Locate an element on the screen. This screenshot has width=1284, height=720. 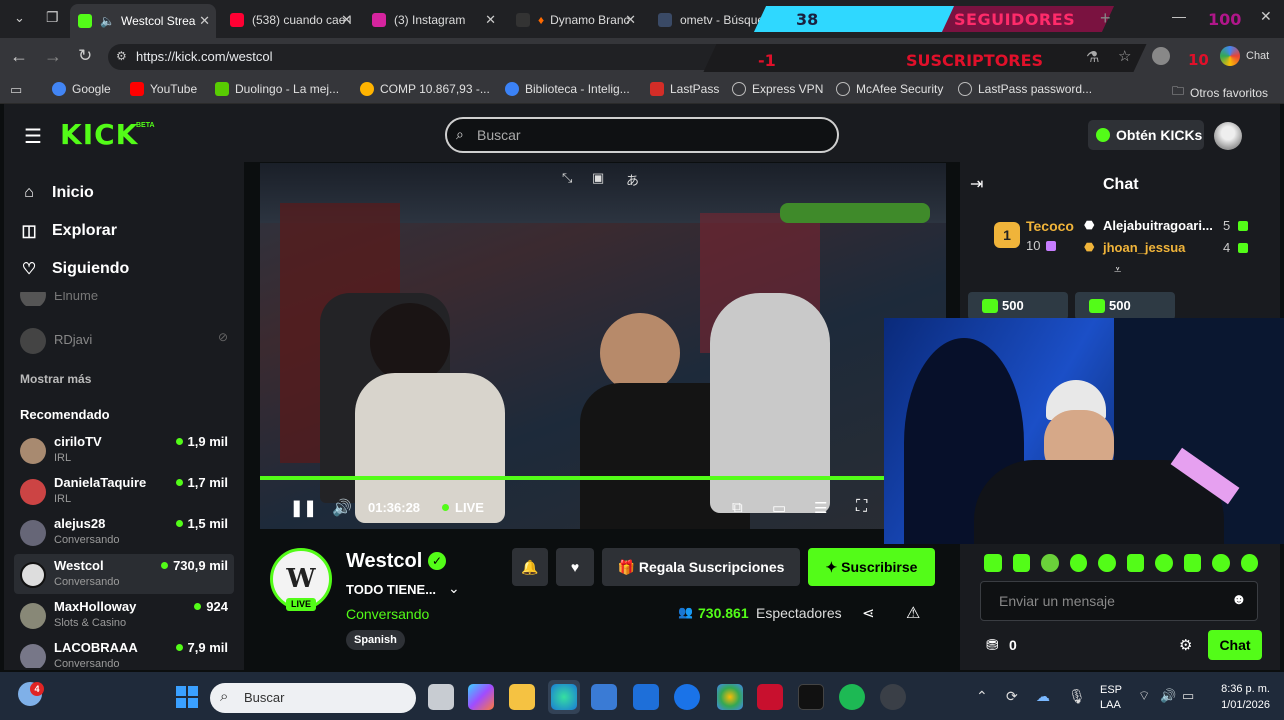
subscribe-button: ✦ Suscribirse is located at coordinates (871, 567).